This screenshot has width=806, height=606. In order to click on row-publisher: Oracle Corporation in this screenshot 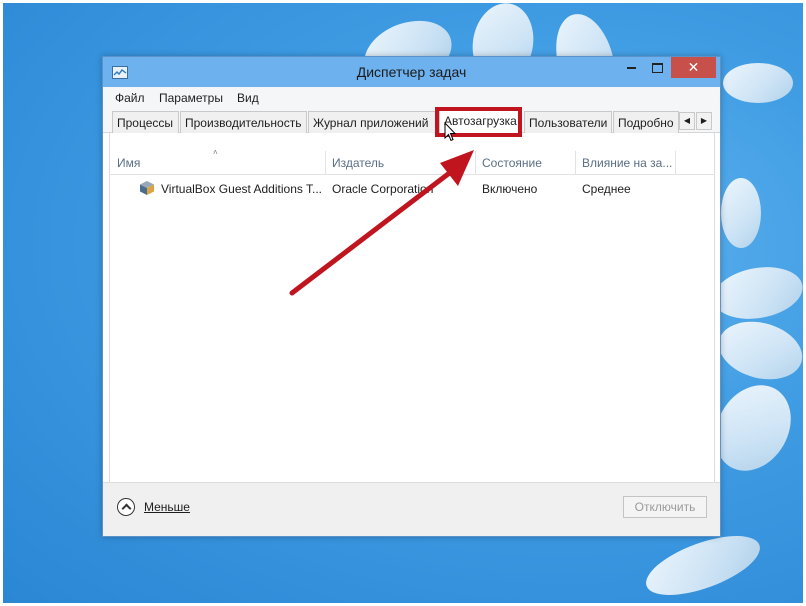, I will do `click(383, 189)`.